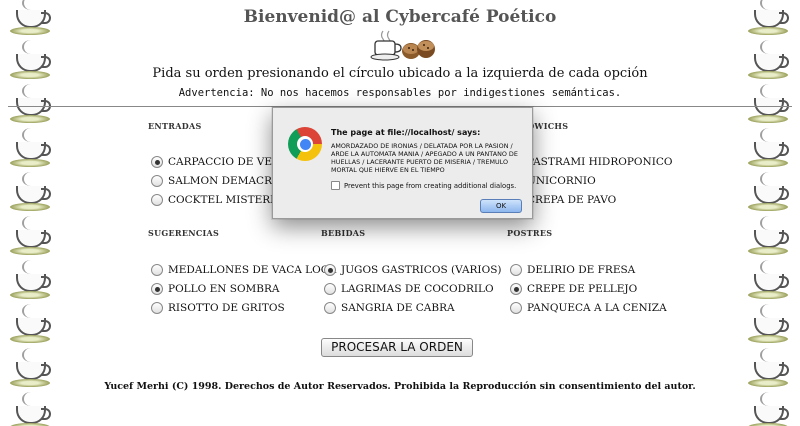 This screenshot has height=426, width=800. I want to click on dialog-title: The page at file://localhost/ says:, so click(406, 132).